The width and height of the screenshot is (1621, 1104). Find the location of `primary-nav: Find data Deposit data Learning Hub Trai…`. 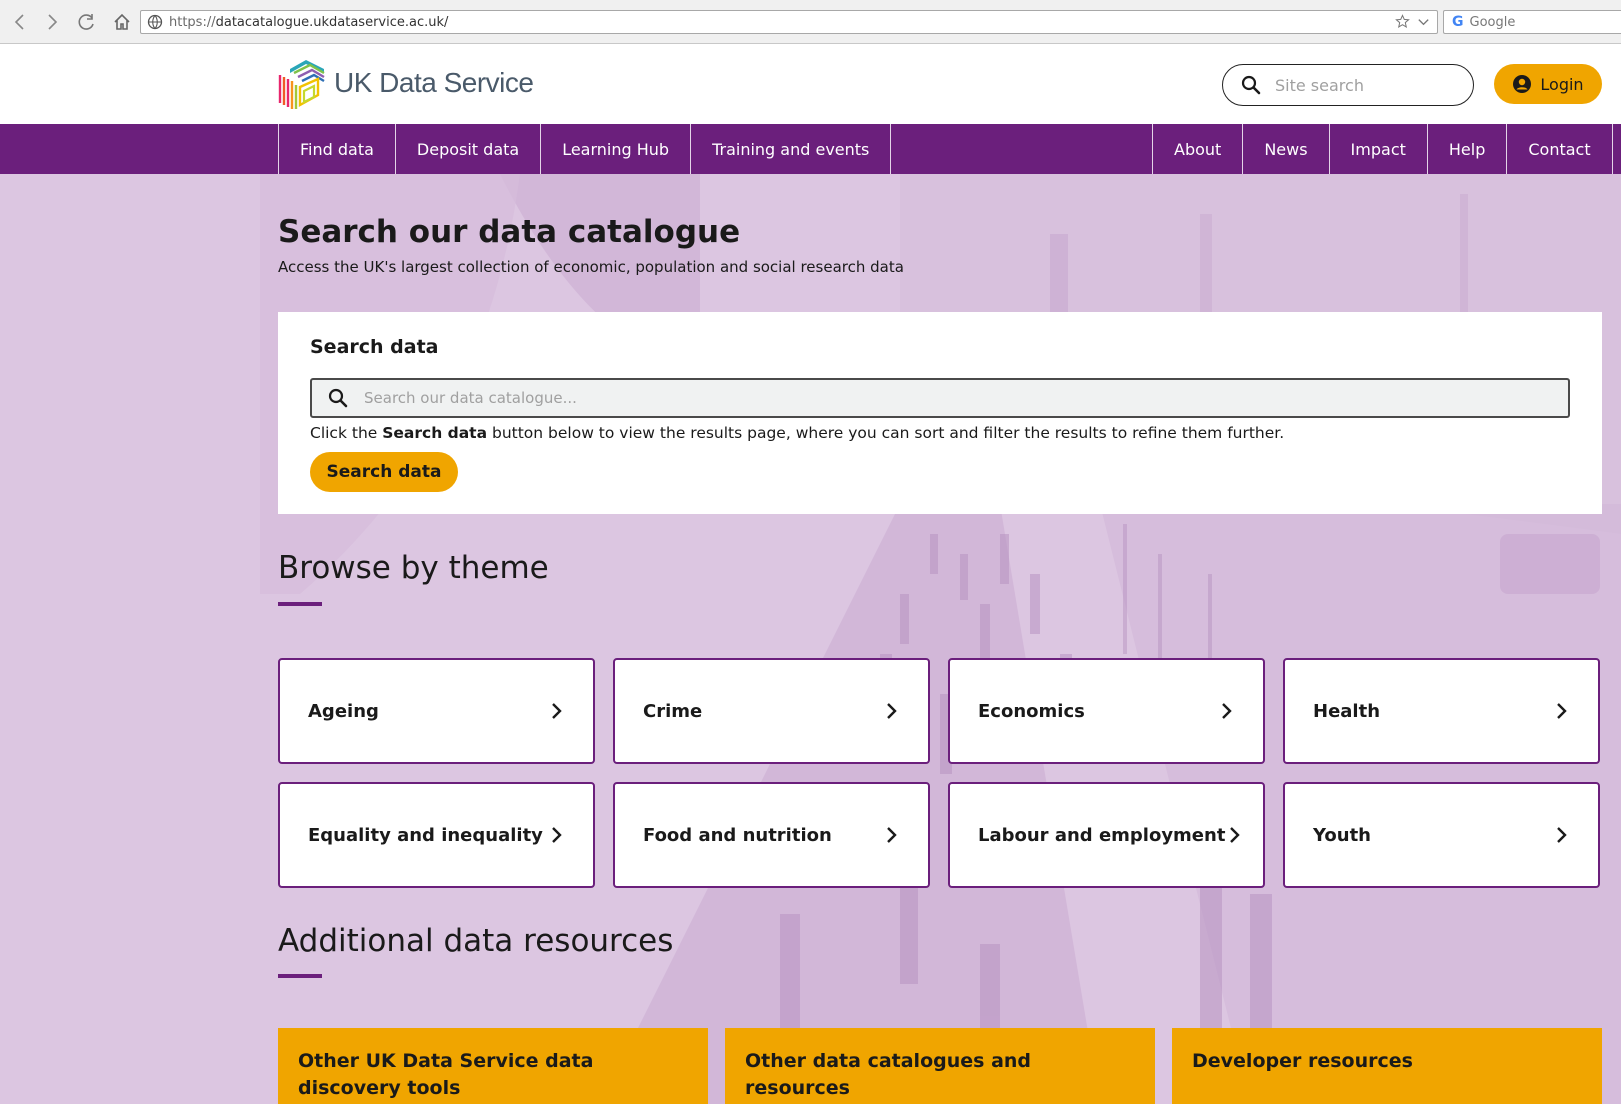

primary-nav: Find data Deposit data Learning Hub Trai… is located at coordinates (585, 149).